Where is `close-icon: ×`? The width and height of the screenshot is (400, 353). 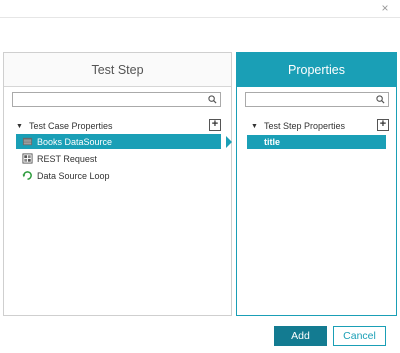
close-icon: × is located at coordinates (385, 8).